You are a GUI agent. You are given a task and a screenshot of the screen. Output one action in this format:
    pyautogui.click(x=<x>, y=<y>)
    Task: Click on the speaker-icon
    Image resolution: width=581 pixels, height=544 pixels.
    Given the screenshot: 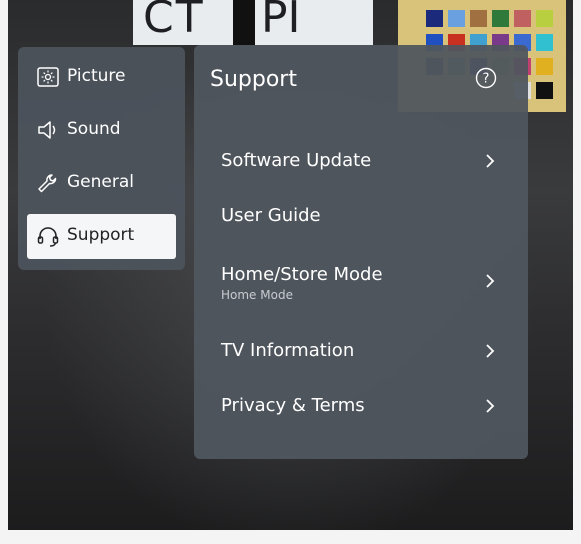 What is the action you would take?
    pyautogui.click(x=47, y=130)
    